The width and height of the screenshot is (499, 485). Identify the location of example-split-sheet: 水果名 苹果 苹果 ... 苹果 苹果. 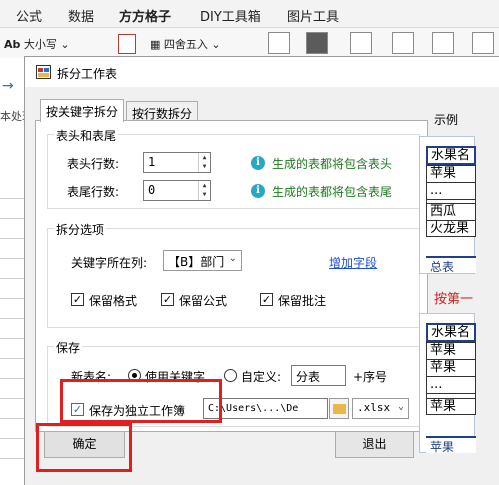
(447, 383).